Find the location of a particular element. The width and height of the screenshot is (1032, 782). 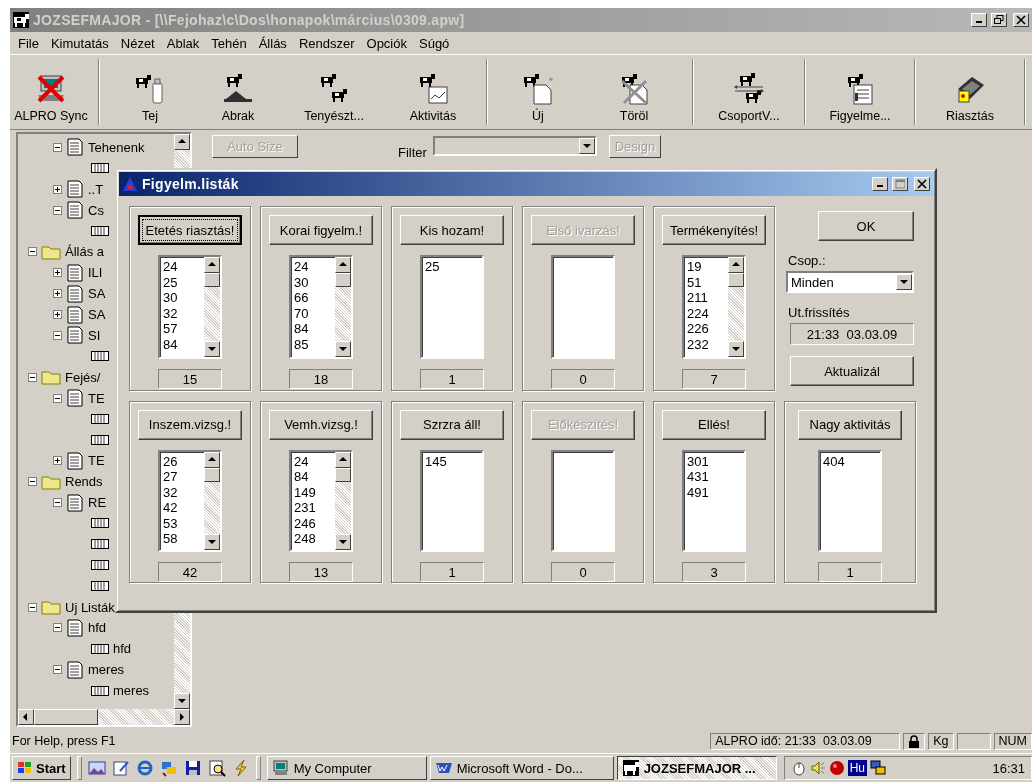

list-button: Szrzra áll! is located at coordinates (452, 425).